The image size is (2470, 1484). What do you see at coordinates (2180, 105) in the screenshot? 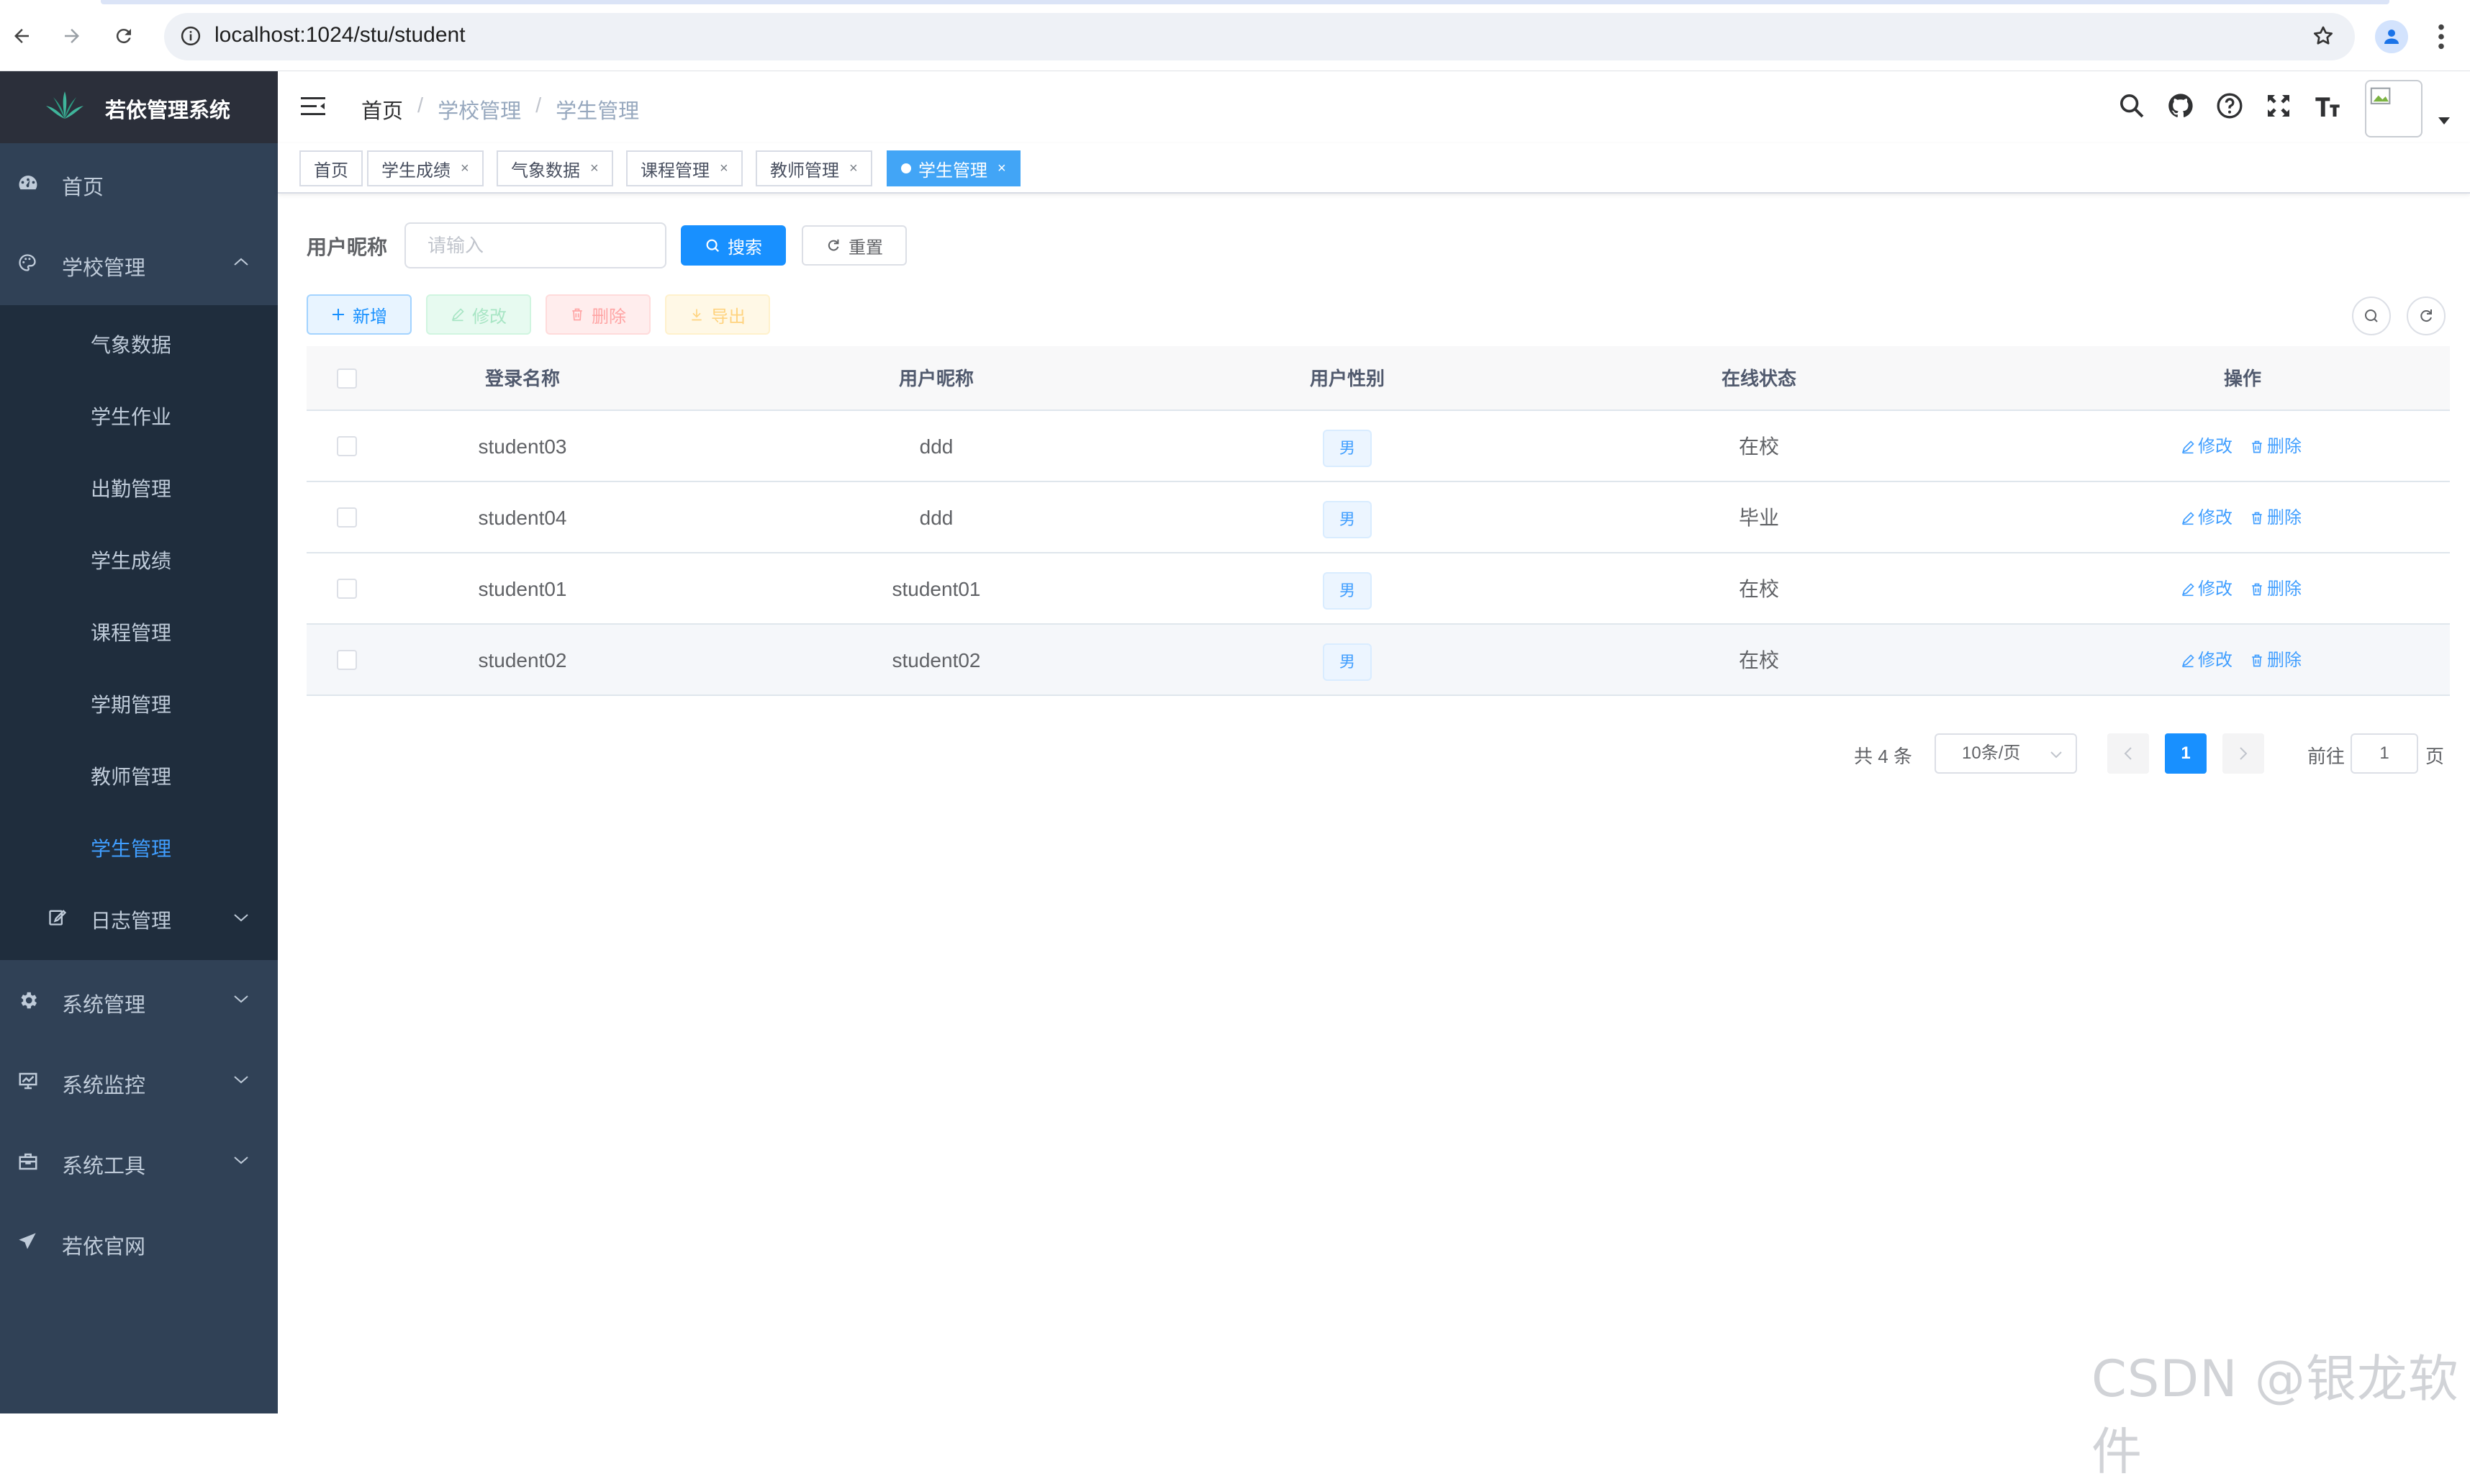
I see `github-icon` at bounding box center [2180, 105].